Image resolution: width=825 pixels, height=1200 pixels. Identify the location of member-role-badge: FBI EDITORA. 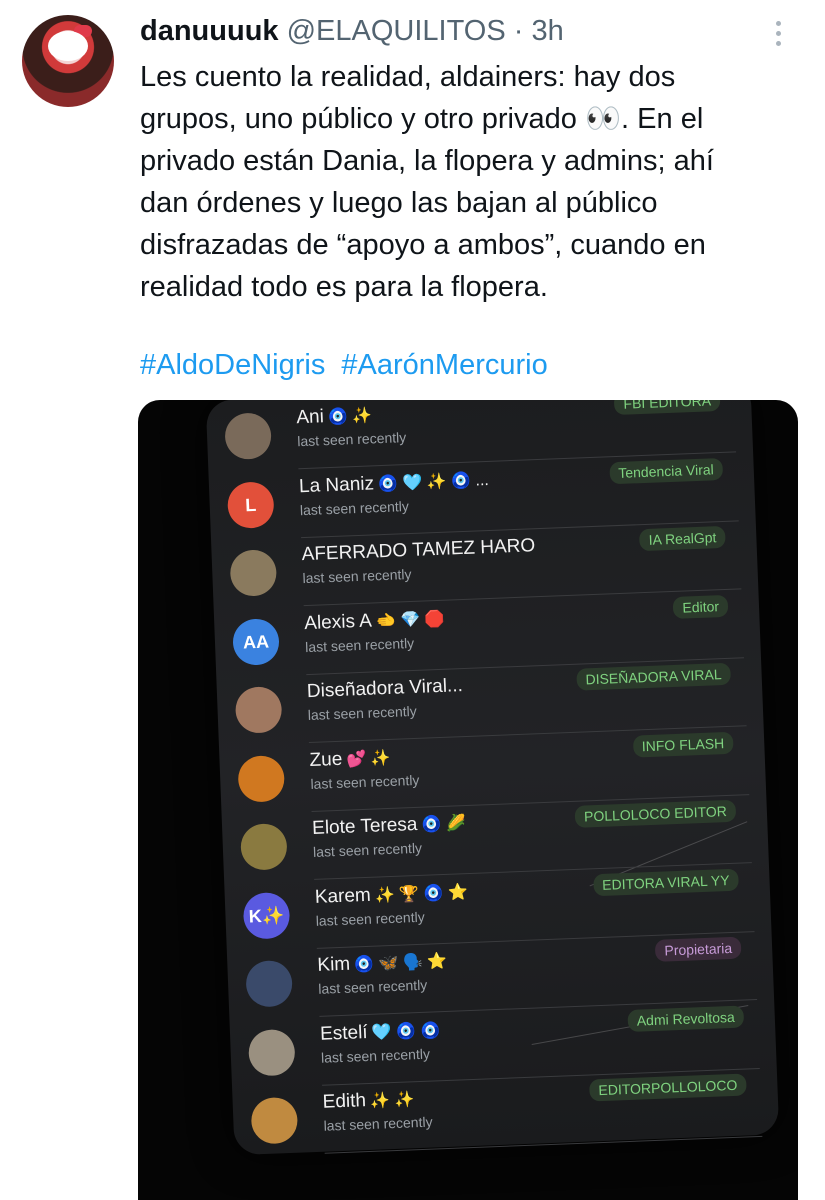
(667, 408).